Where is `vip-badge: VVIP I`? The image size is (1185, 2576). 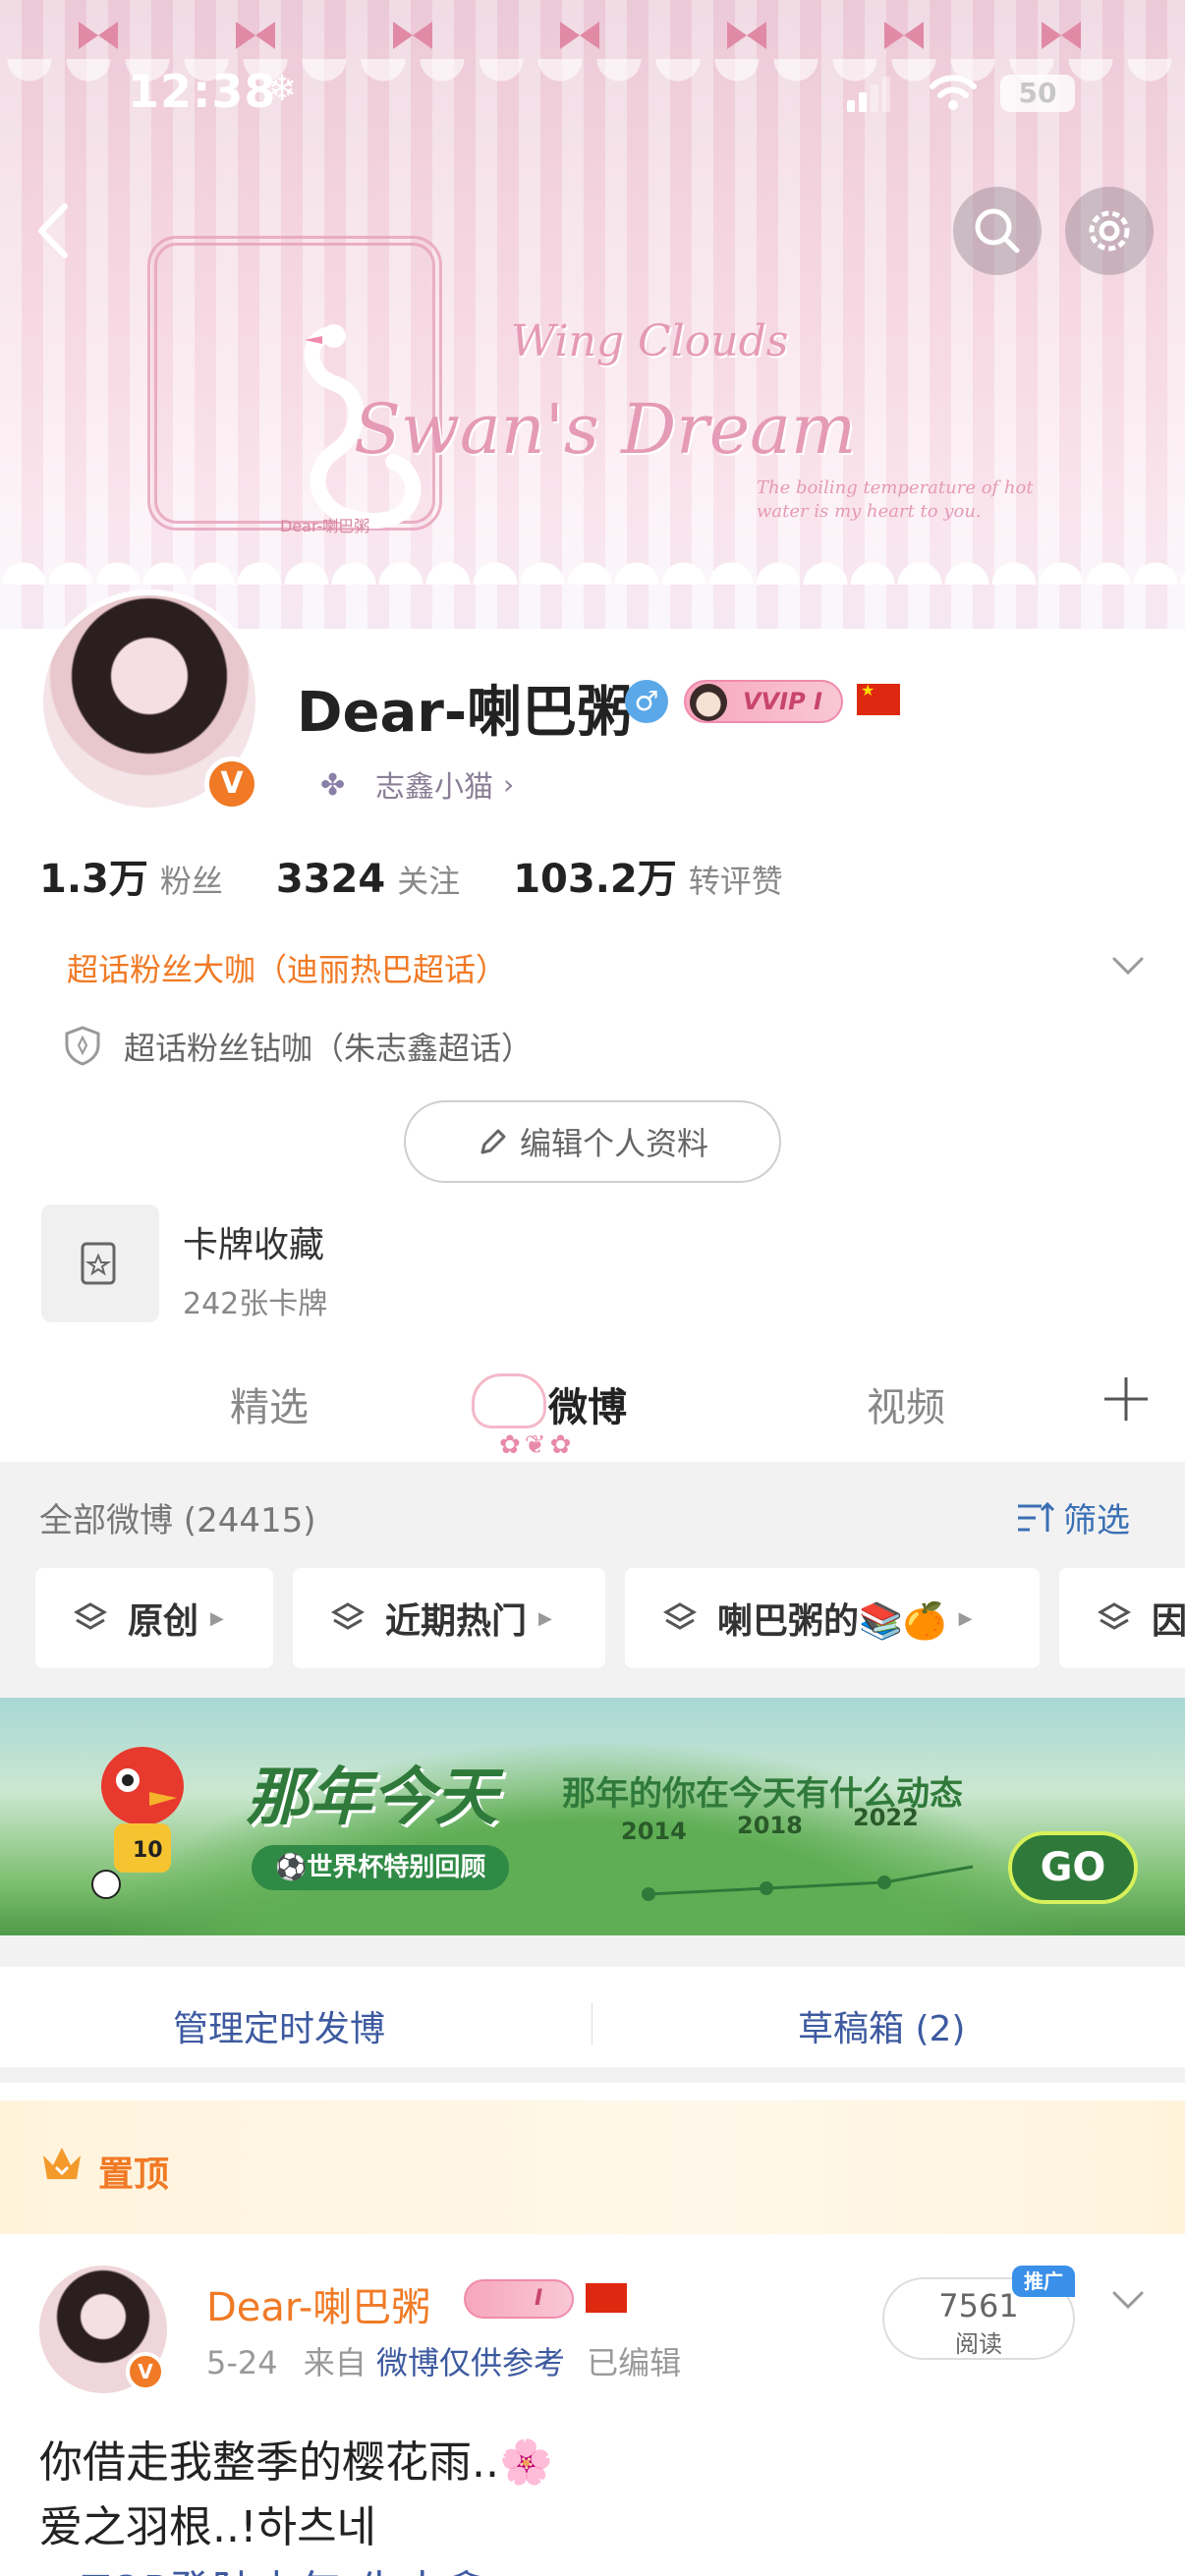 vip-badge: VVIP I is located at coordinates (763, 701).